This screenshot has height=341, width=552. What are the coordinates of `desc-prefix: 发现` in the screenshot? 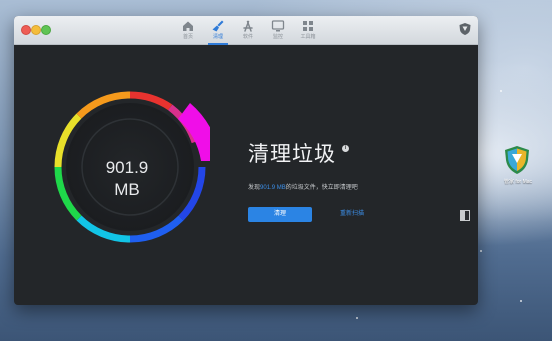 It's located at (254, 188).